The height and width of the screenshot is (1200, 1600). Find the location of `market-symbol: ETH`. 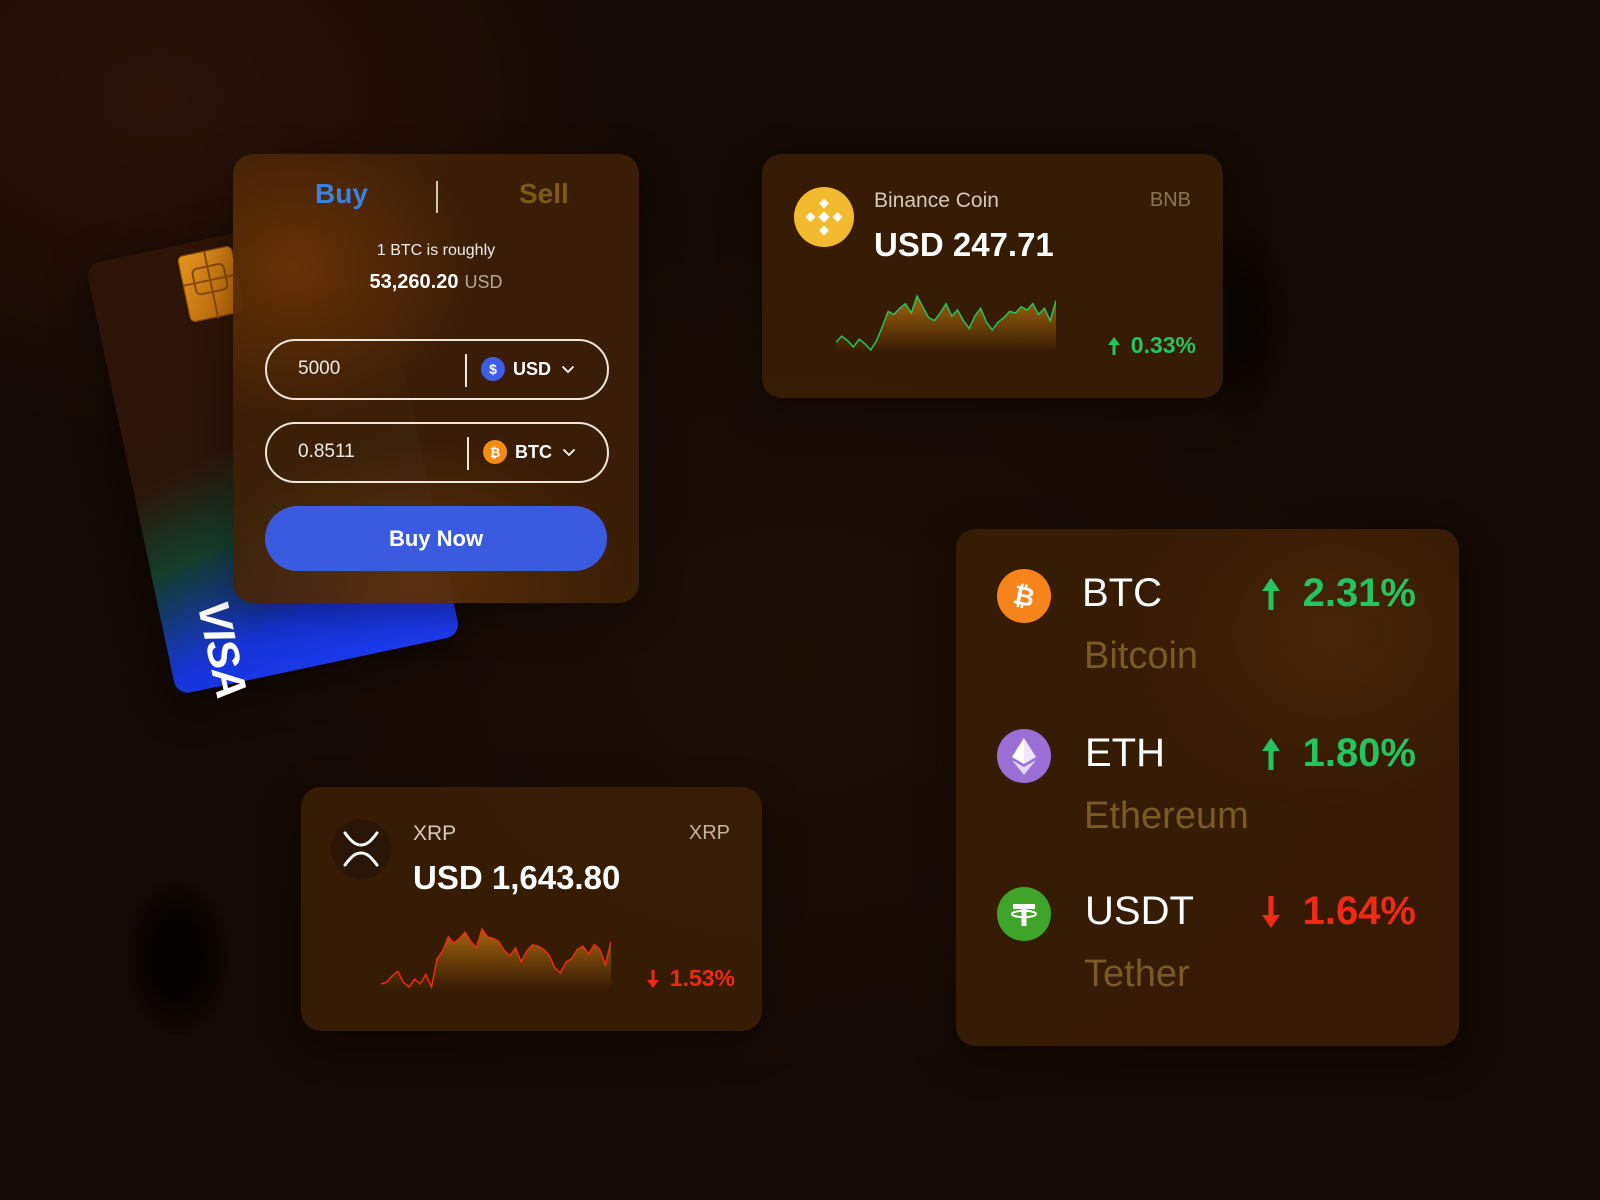

market-symbol: ETH is located at coordinates (1125, 753).